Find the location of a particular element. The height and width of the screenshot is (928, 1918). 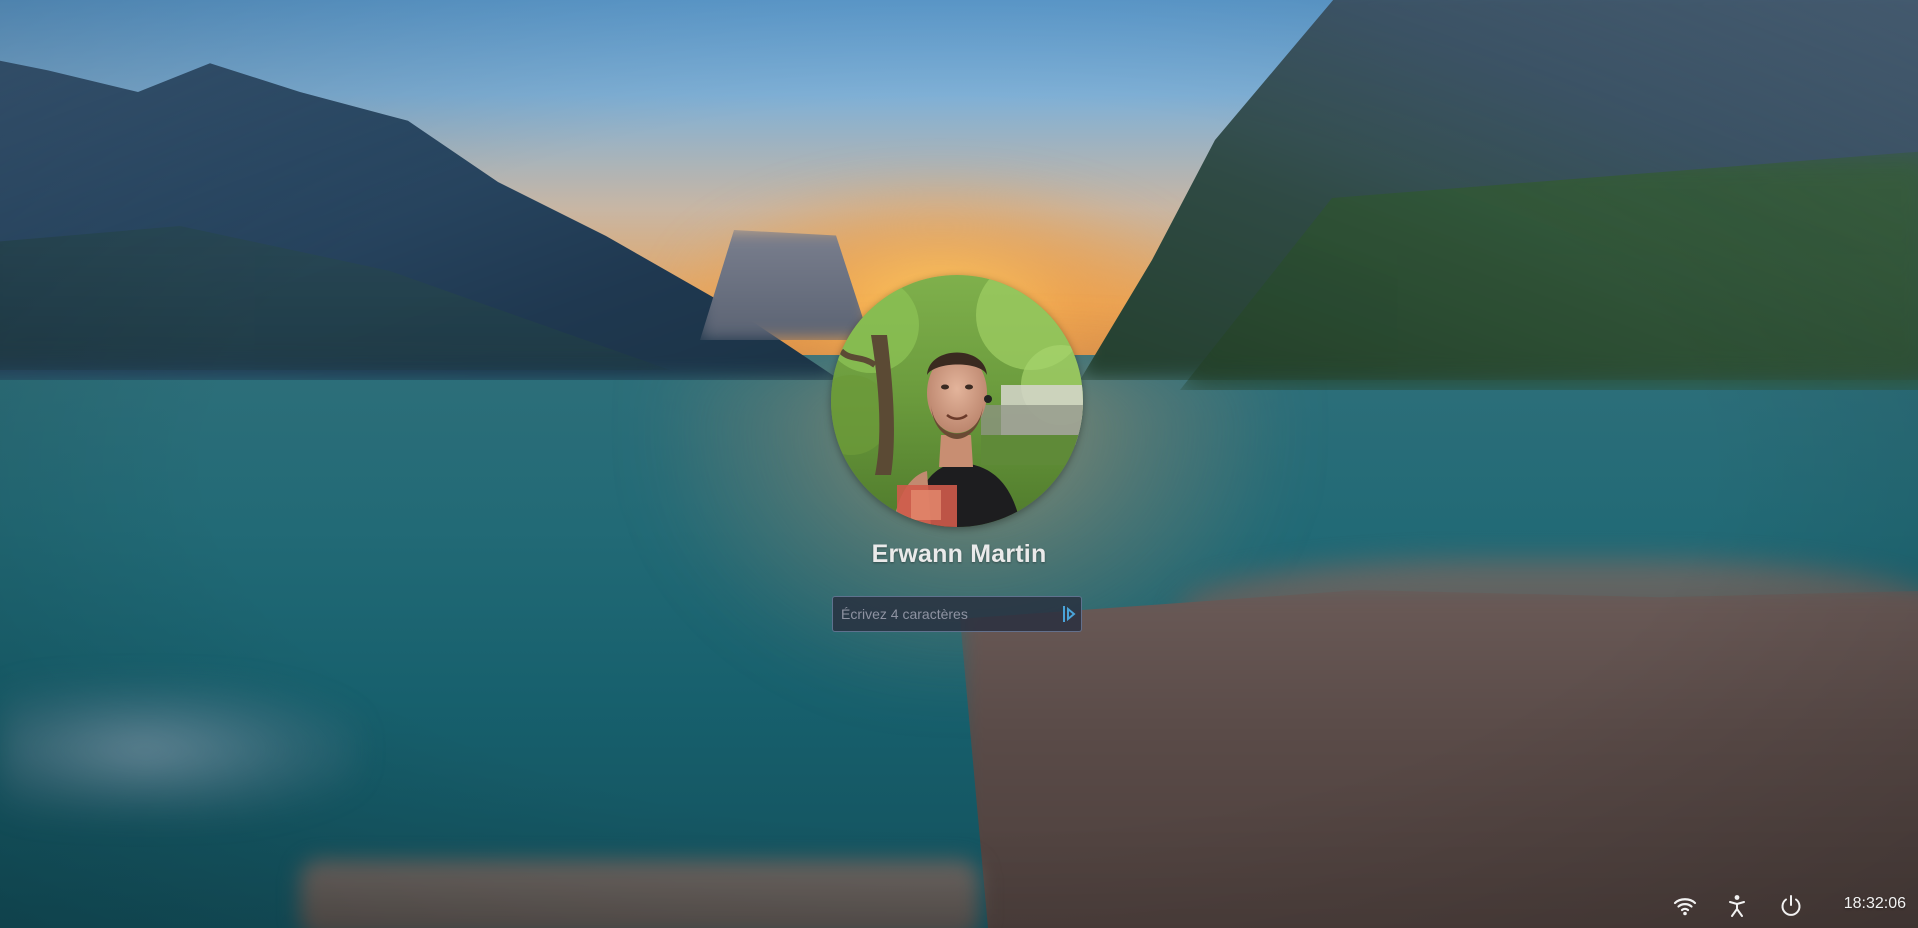

avatar is located at coordinates (957, 401).